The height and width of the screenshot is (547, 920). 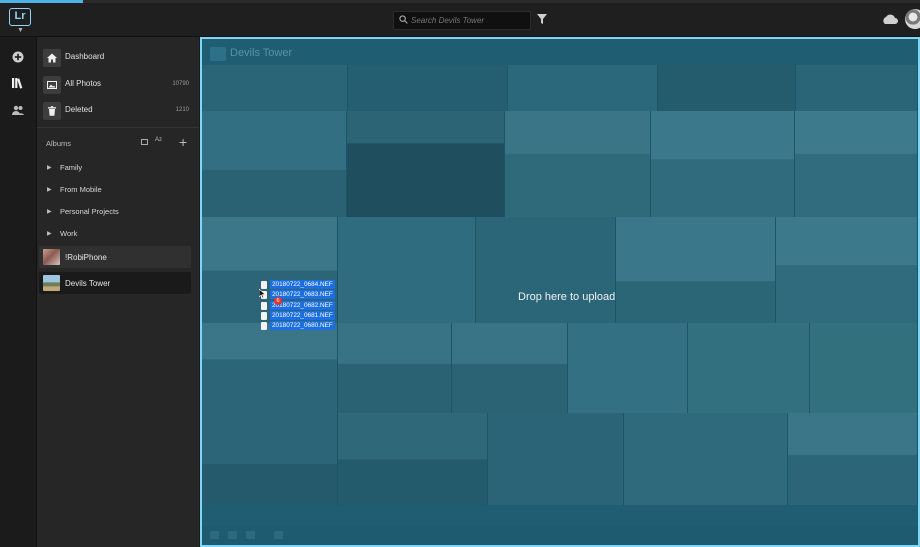 I want to click on cloud-sync-icon, so click(x=890, y=19).